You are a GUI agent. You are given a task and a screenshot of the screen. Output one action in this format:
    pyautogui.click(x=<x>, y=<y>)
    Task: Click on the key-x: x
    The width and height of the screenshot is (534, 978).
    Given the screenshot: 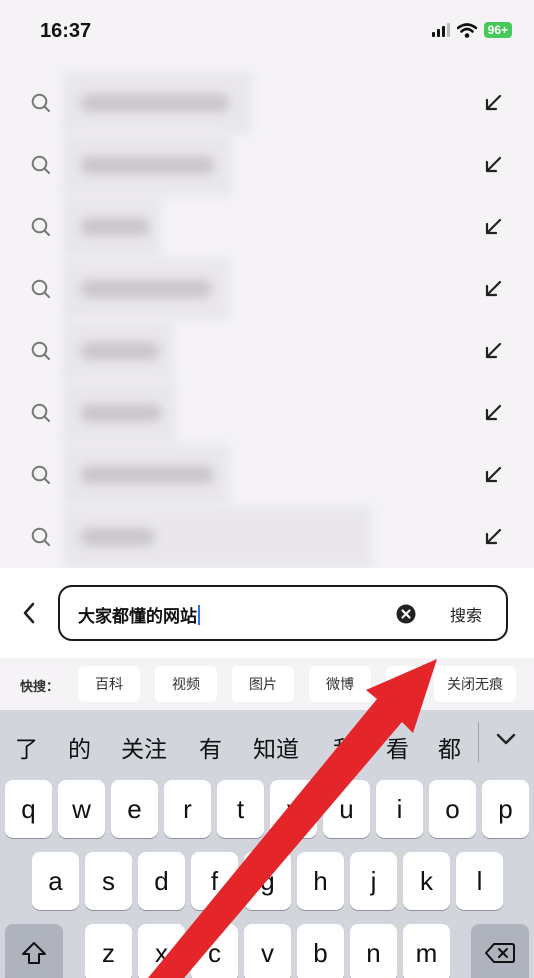 What is the action you would take?
    pyautogui.click(x=161, y=951)
    